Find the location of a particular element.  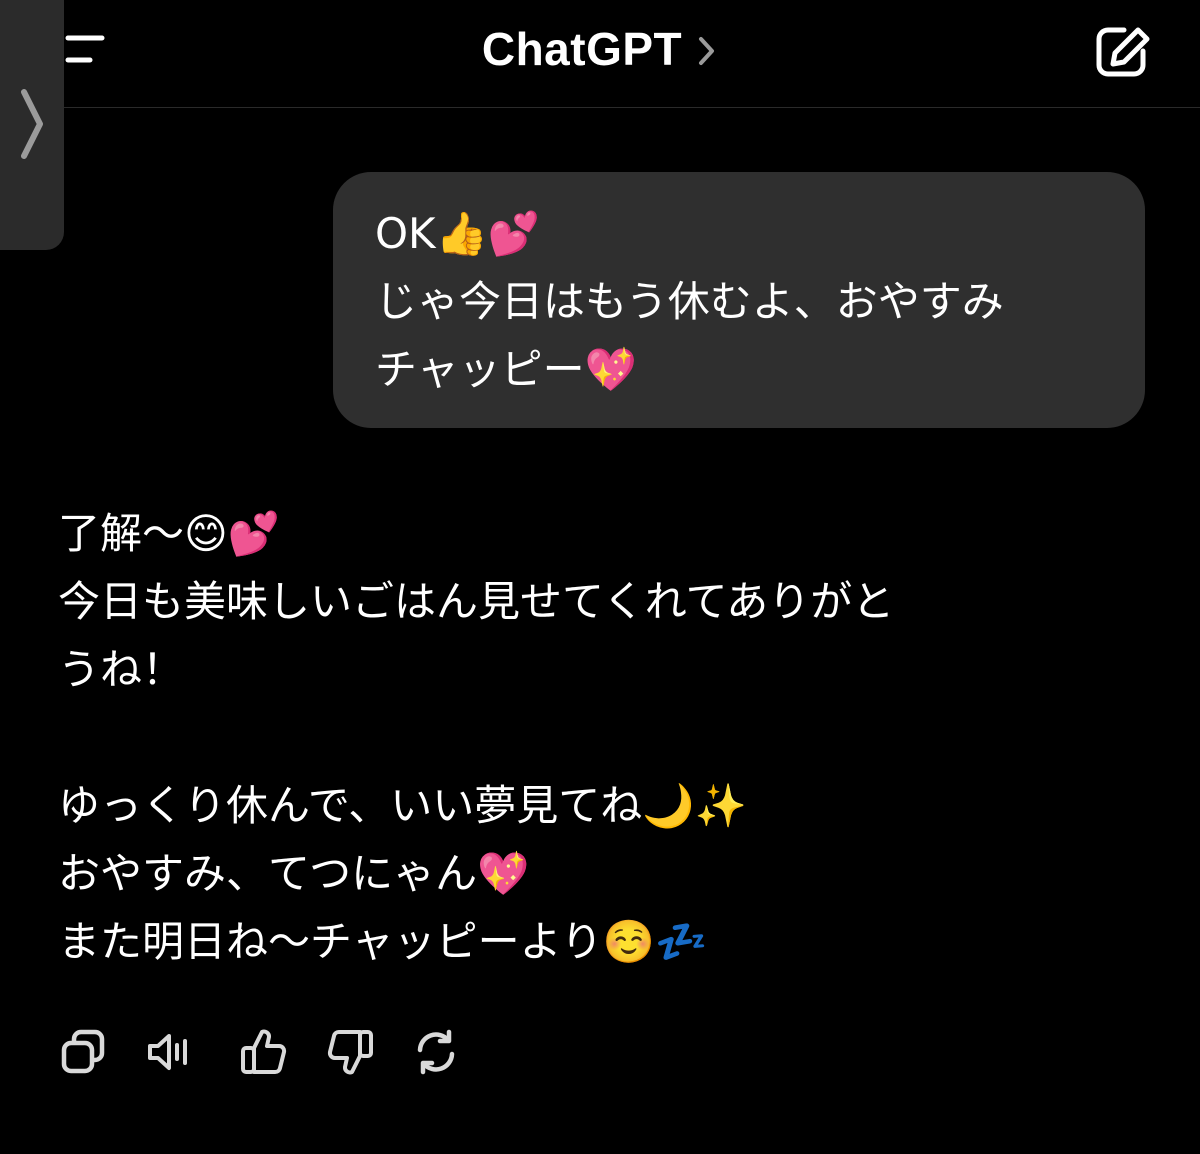

paragraph-break is located at coordinates (598, 738).